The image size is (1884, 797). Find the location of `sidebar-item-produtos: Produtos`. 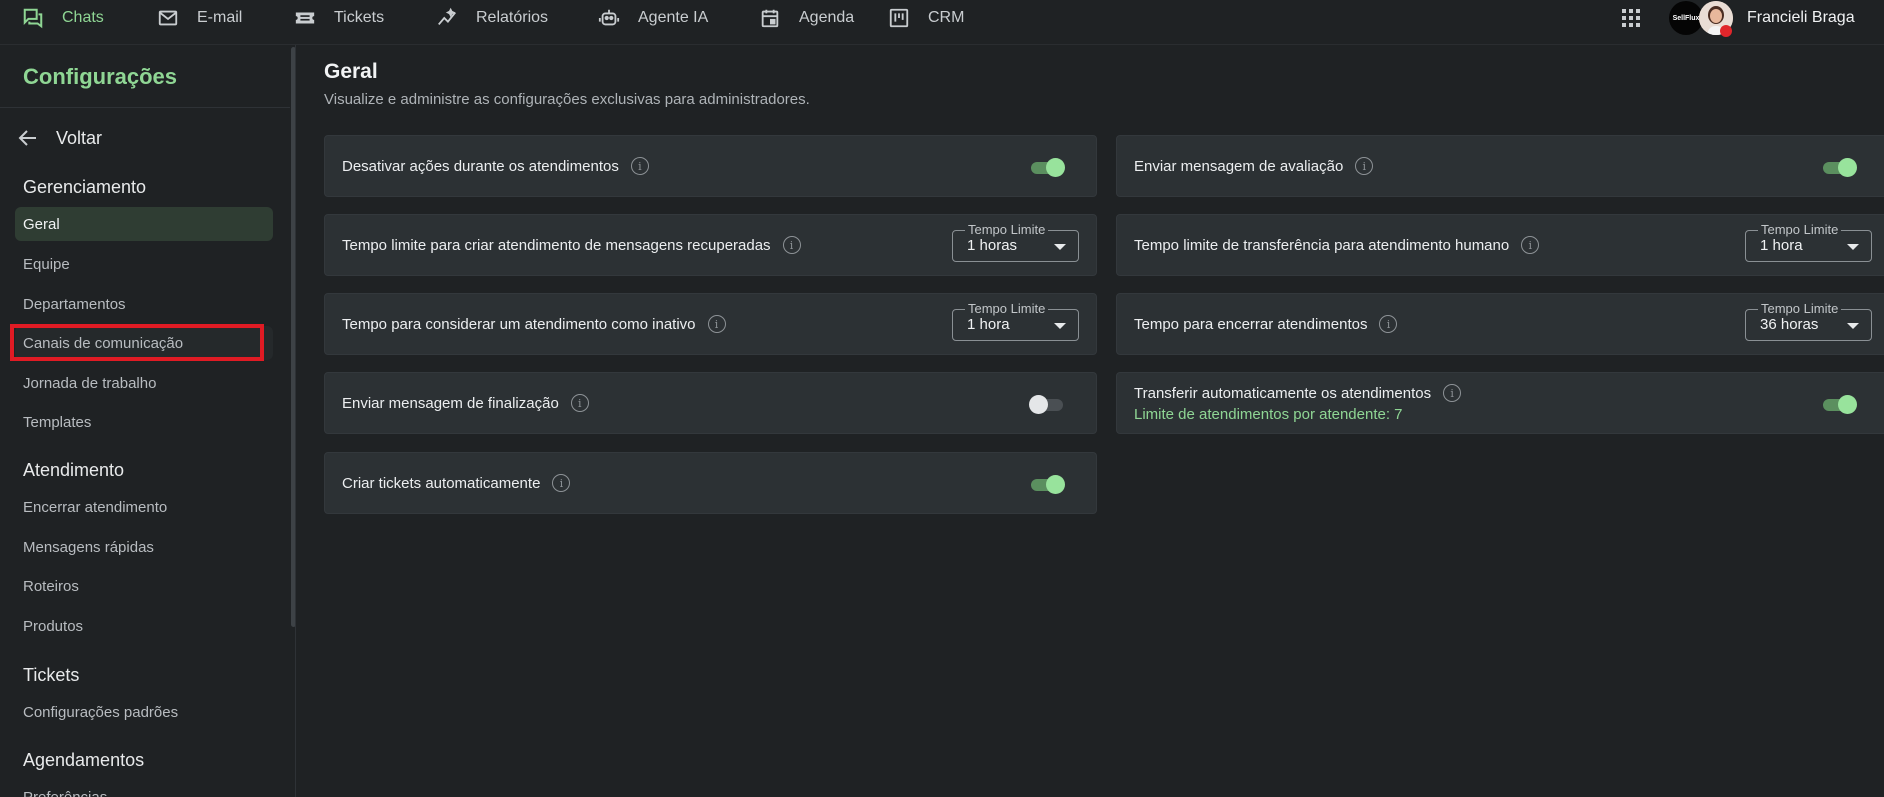

sidebar-item-produtos: Produtos is located at coordinates (144, 626).